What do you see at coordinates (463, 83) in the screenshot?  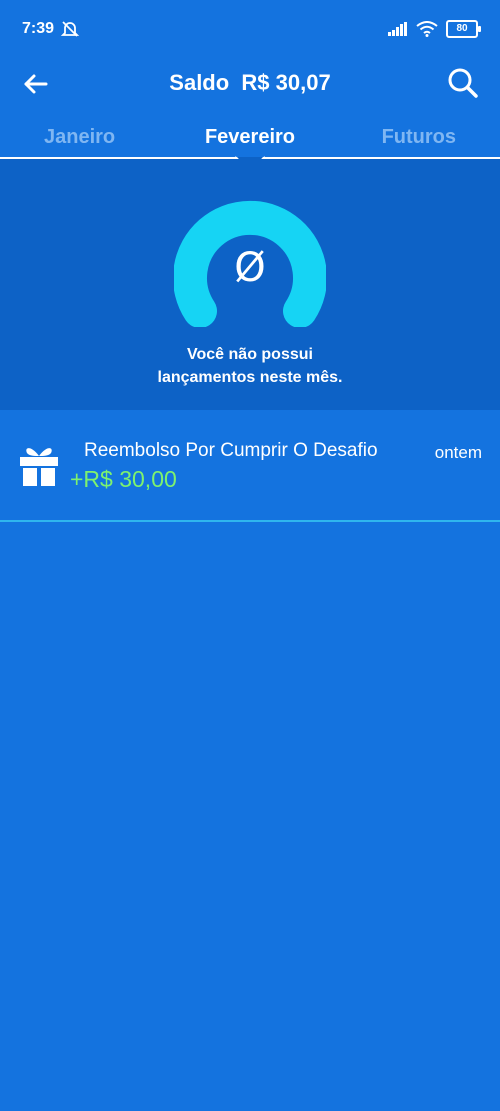 I see `search-icon` at bounding box center [463, 83].